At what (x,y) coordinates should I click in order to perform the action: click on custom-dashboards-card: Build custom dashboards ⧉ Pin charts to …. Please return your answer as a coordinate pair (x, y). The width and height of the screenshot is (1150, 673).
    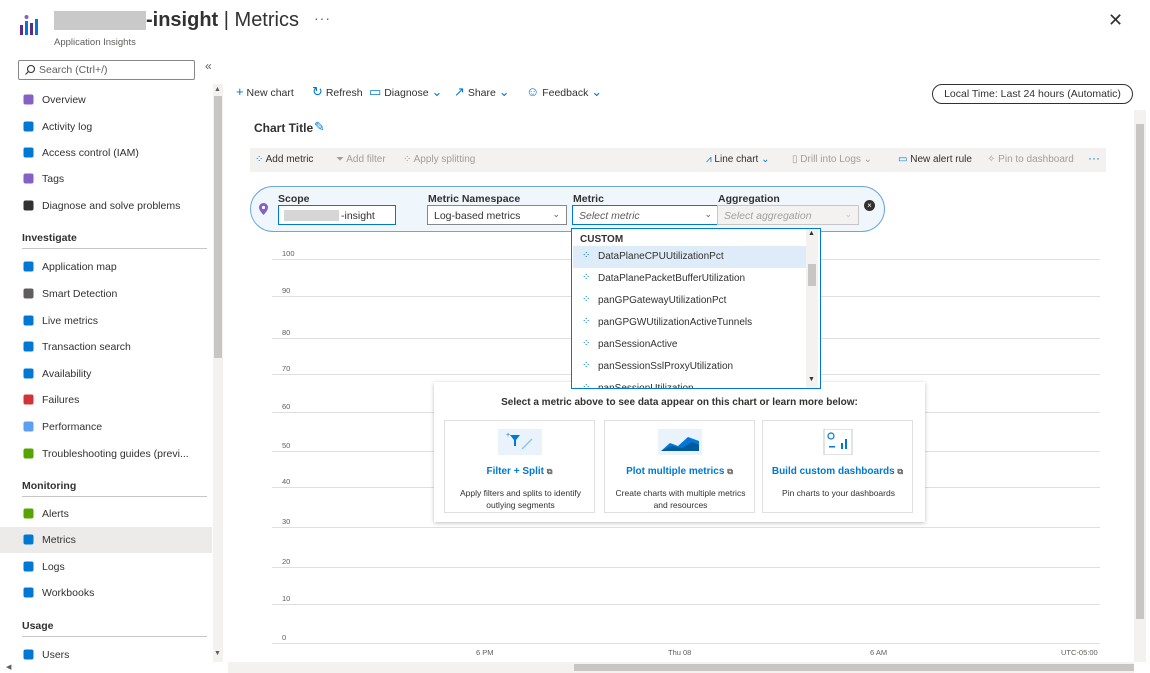
    Looking at the image, I should click on (837, 466).